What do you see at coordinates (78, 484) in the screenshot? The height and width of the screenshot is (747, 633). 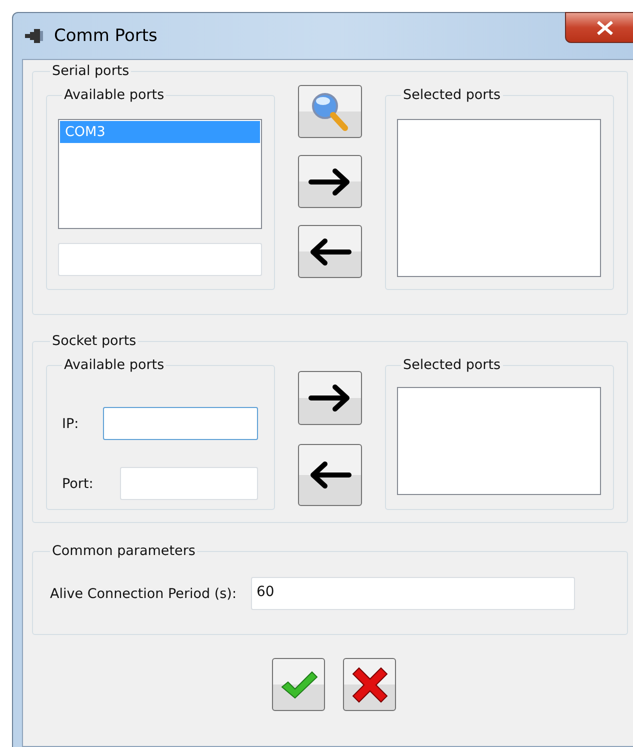 I see `field-label: Port:` at bounding box center [78, 484].